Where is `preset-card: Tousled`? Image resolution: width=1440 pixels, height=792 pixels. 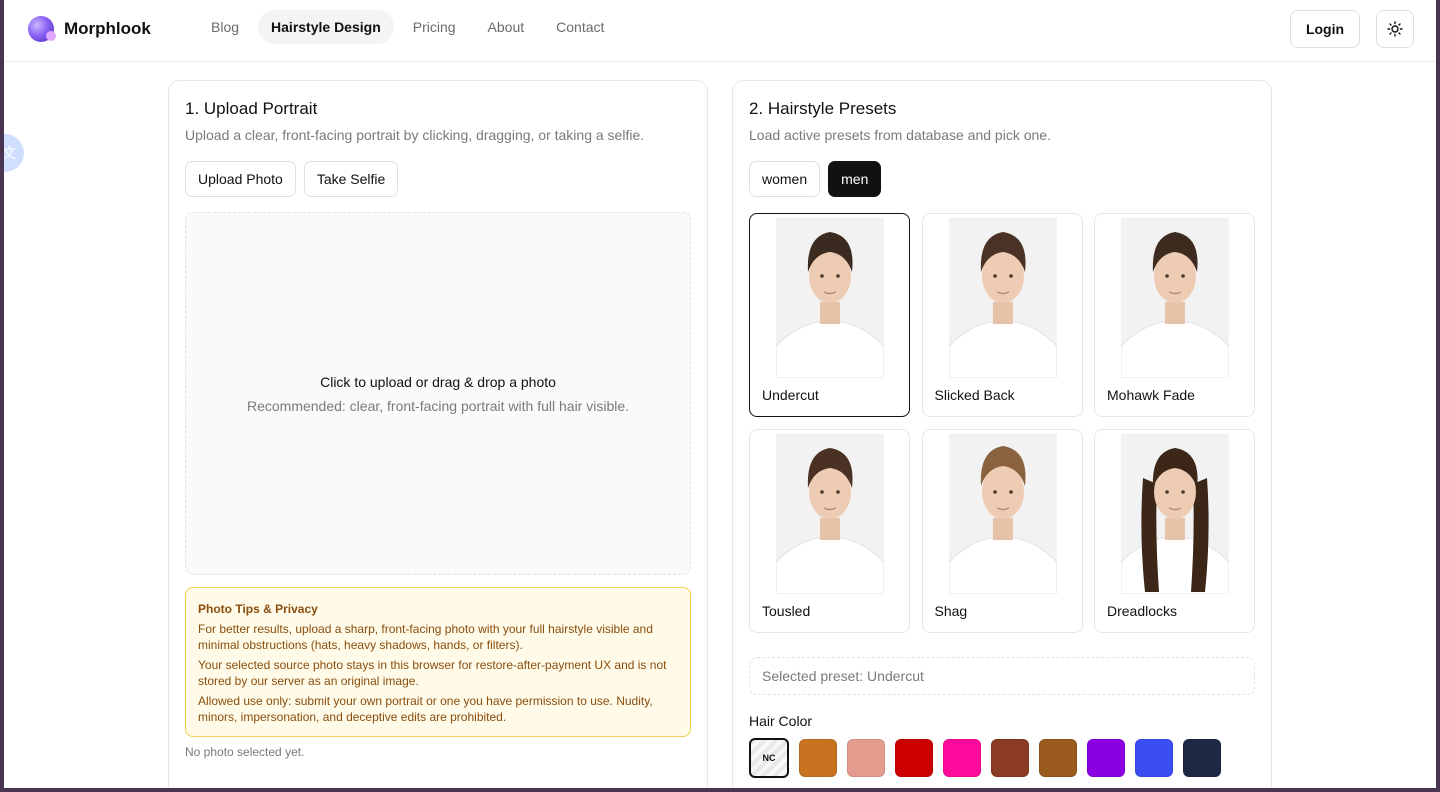
preset-card: Tousled is located at coordinates (829, 531).